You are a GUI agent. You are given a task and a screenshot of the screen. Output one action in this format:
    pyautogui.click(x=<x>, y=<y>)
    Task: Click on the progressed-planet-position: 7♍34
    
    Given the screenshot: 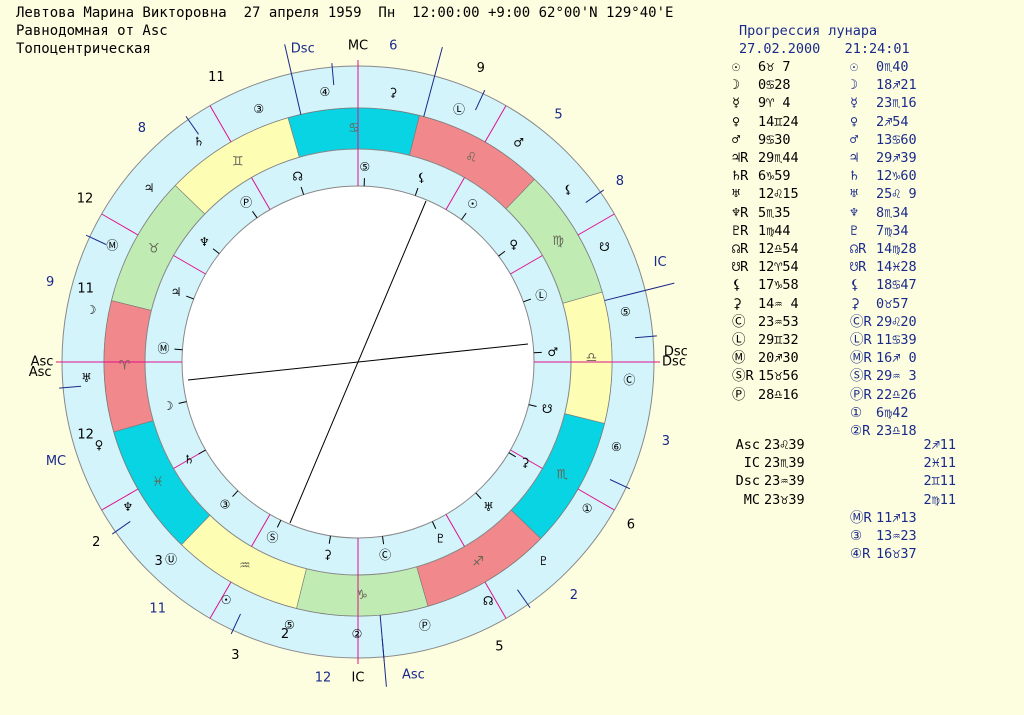 What is the action you would take?
    pyautogui.click(x=892, y=230)
    